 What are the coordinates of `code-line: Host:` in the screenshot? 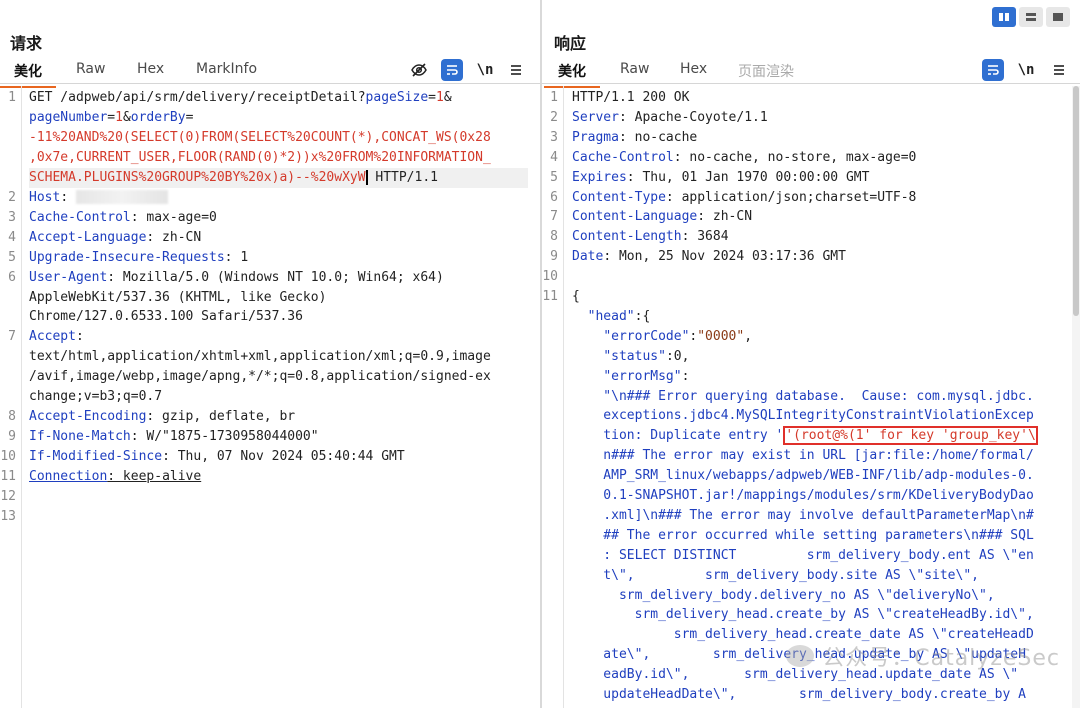 It's located at (98, 198).